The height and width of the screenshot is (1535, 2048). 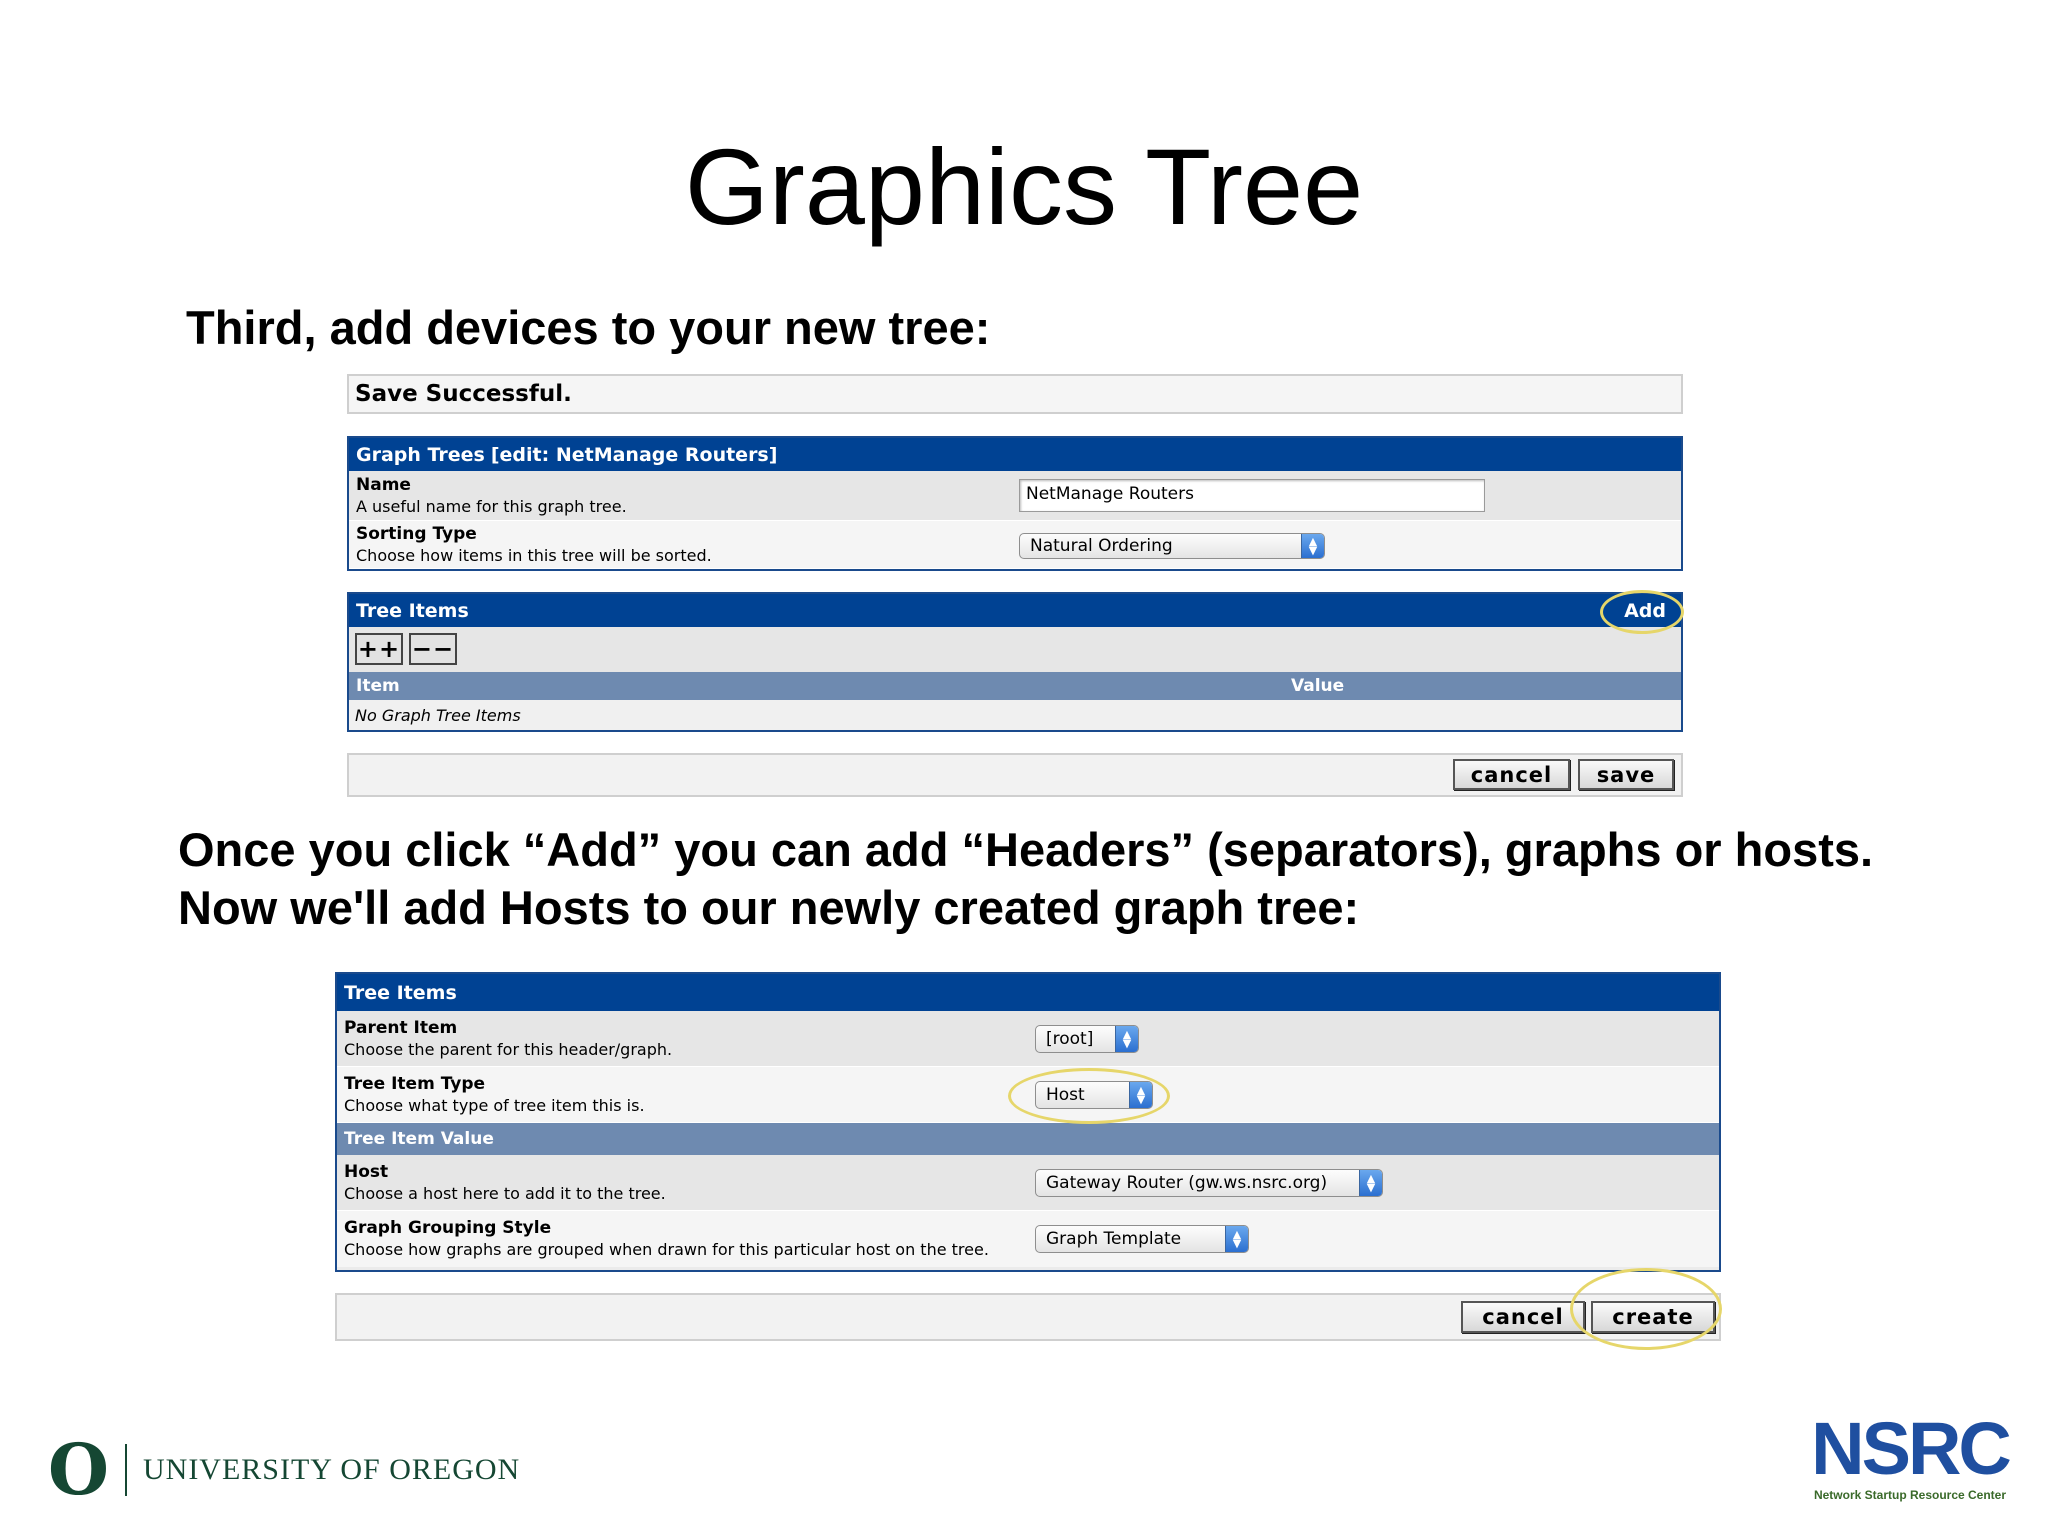 I want to click on name-description: A useful name for this graph tree., so click(x=491, y=506).